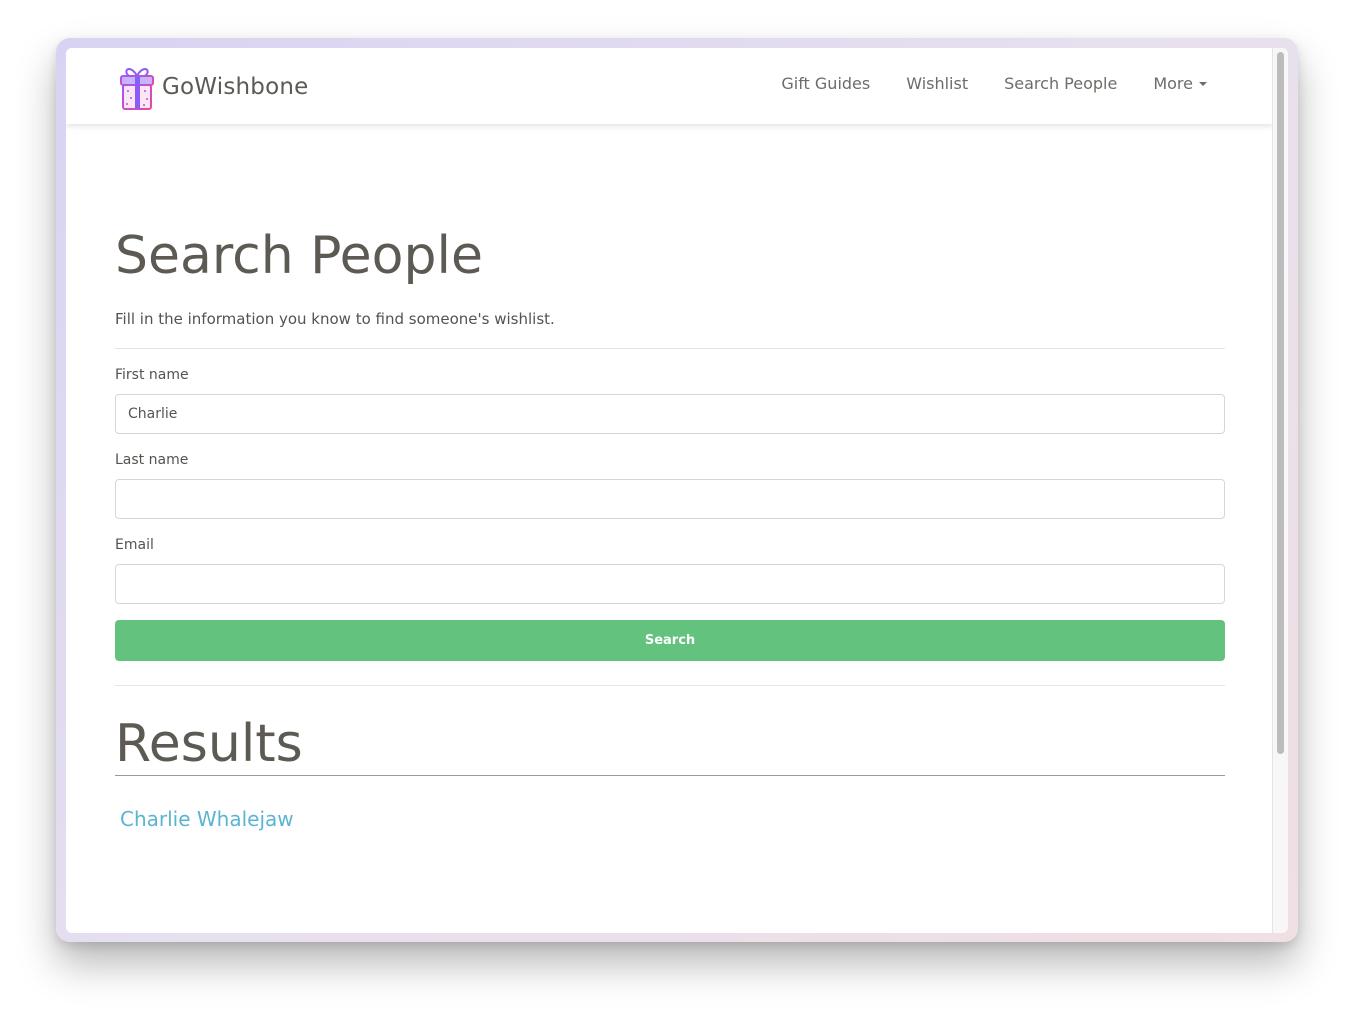 This screenshot has height=1017, width=1354. What do you see at coordinates (670, 499) in the screenshot?
I see `last-name-input` at bounding box center [670, 499].